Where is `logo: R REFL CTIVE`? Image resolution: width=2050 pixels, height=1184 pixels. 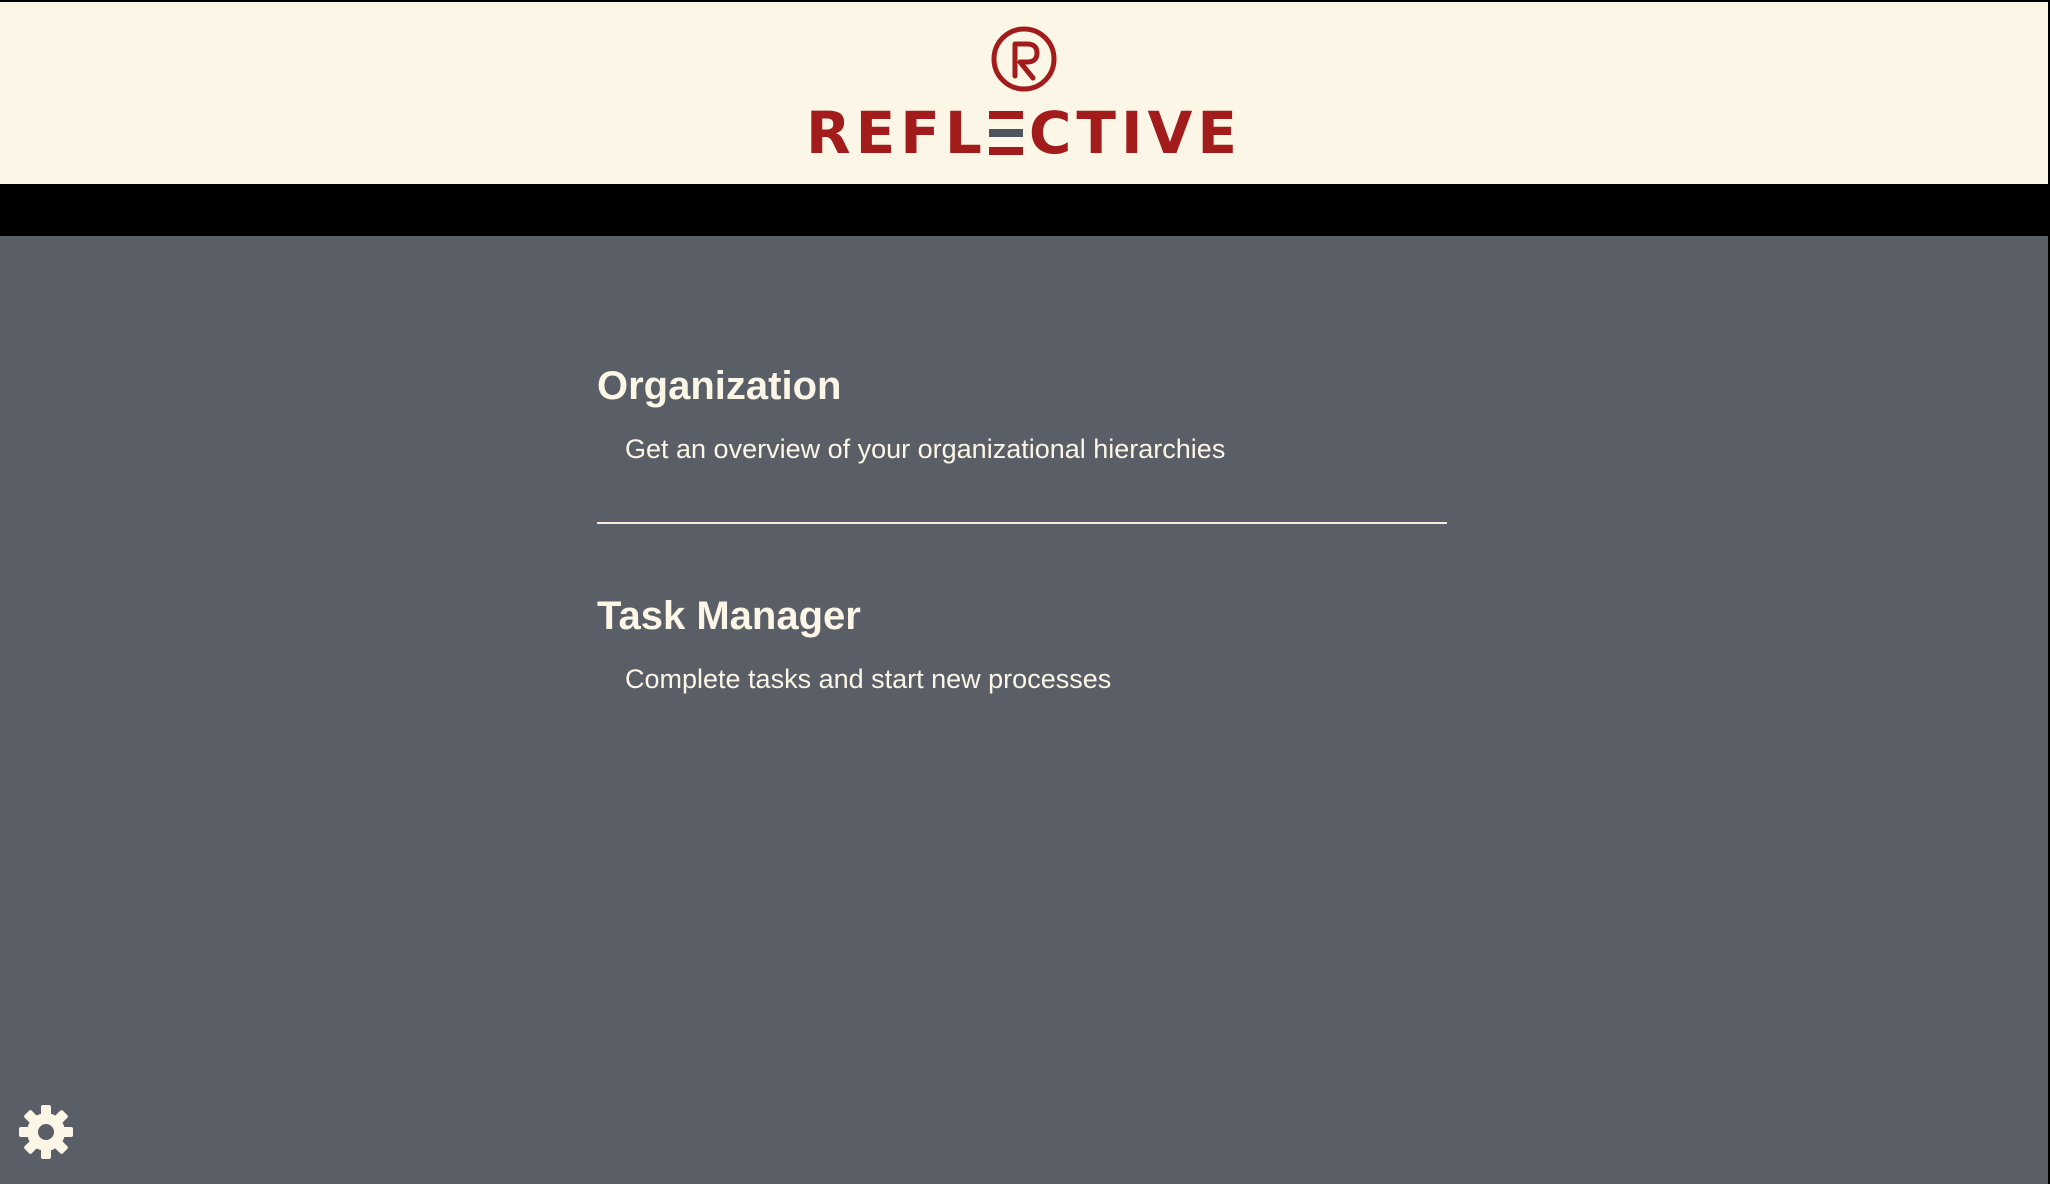 logo: R REFL CTIVE is located at coordinates (1024, 93).